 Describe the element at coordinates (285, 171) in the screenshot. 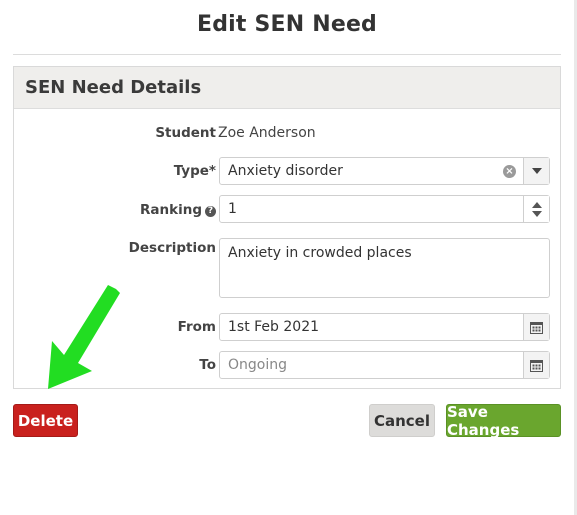

I see `type-select-value: Anxiety disorder` at that location.